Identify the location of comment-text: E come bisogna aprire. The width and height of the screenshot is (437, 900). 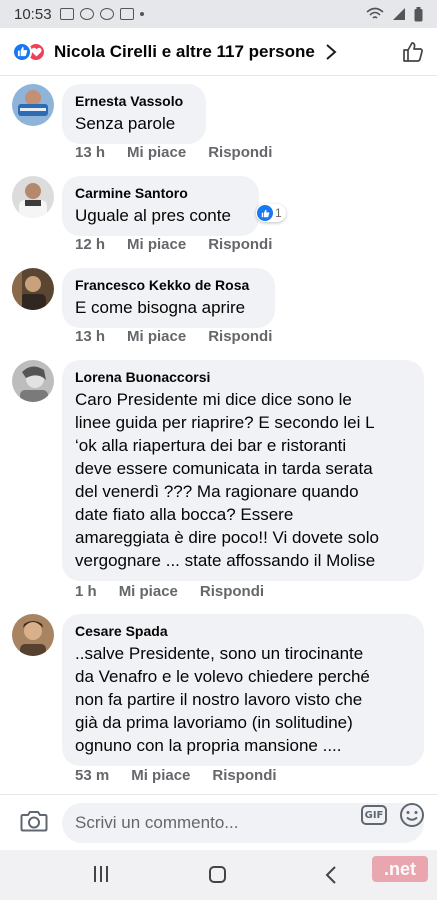
(169, 307).